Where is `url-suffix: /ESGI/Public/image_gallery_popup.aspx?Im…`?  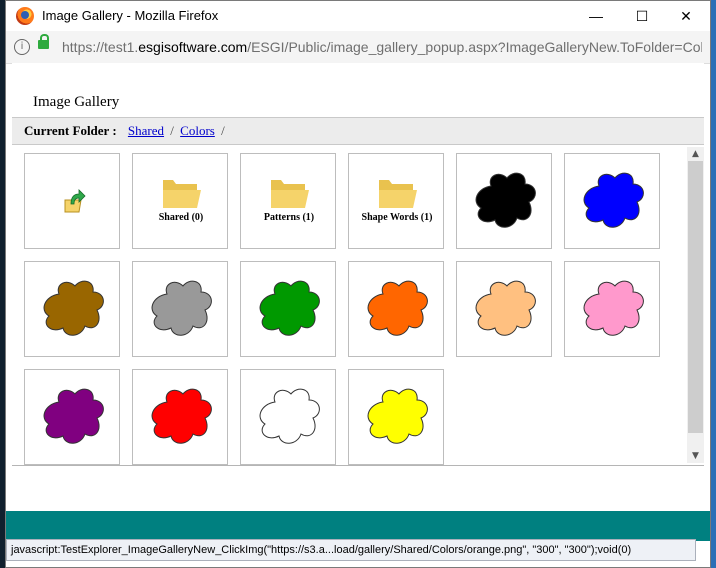 url-suffix: /ESGI/Public/image_gallery_popup.aspx?Im… is located at coordinates (474, 47).